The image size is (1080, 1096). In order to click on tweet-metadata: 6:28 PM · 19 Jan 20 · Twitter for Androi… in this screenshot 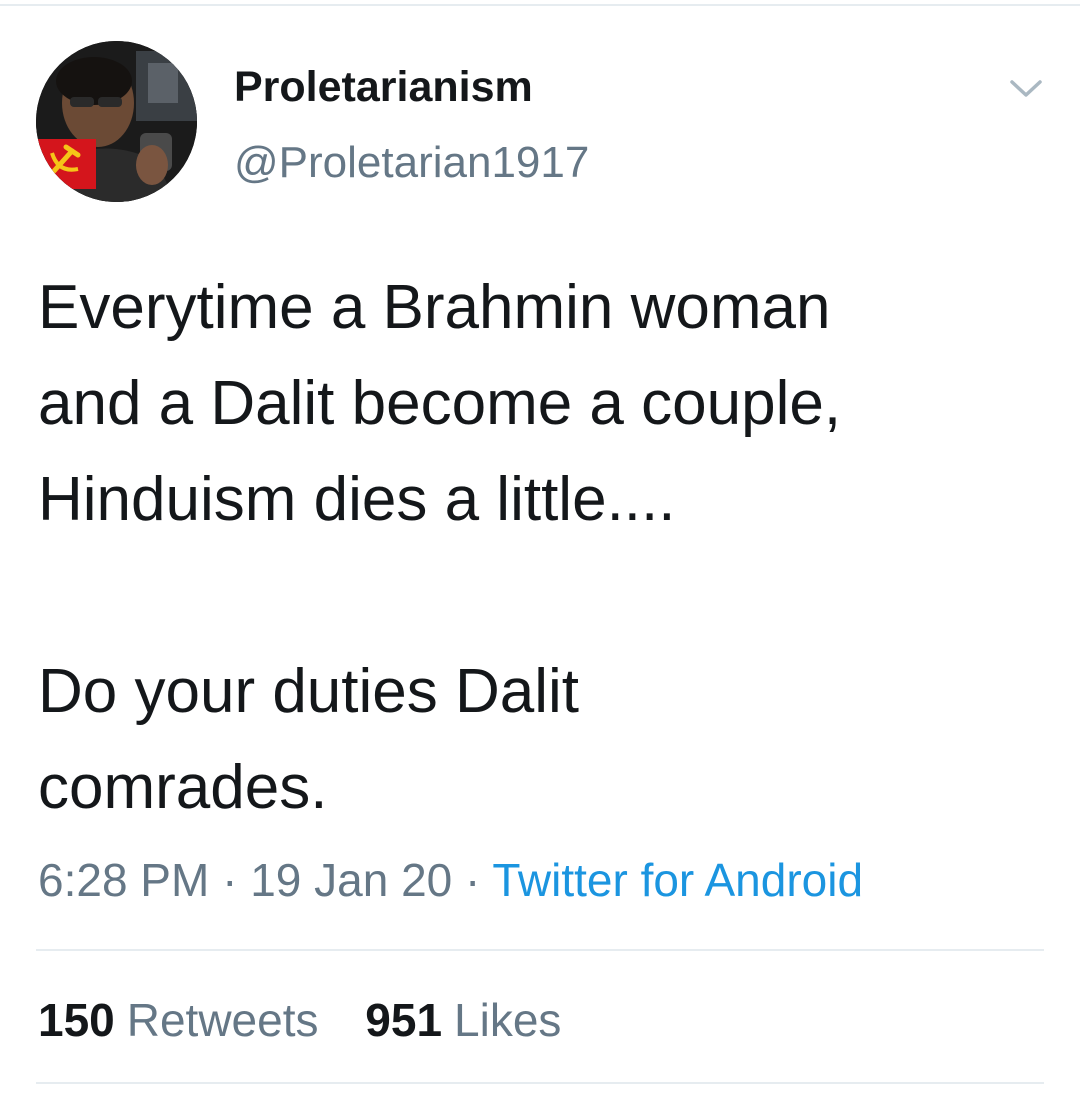, I will do `click(450, 880)`.